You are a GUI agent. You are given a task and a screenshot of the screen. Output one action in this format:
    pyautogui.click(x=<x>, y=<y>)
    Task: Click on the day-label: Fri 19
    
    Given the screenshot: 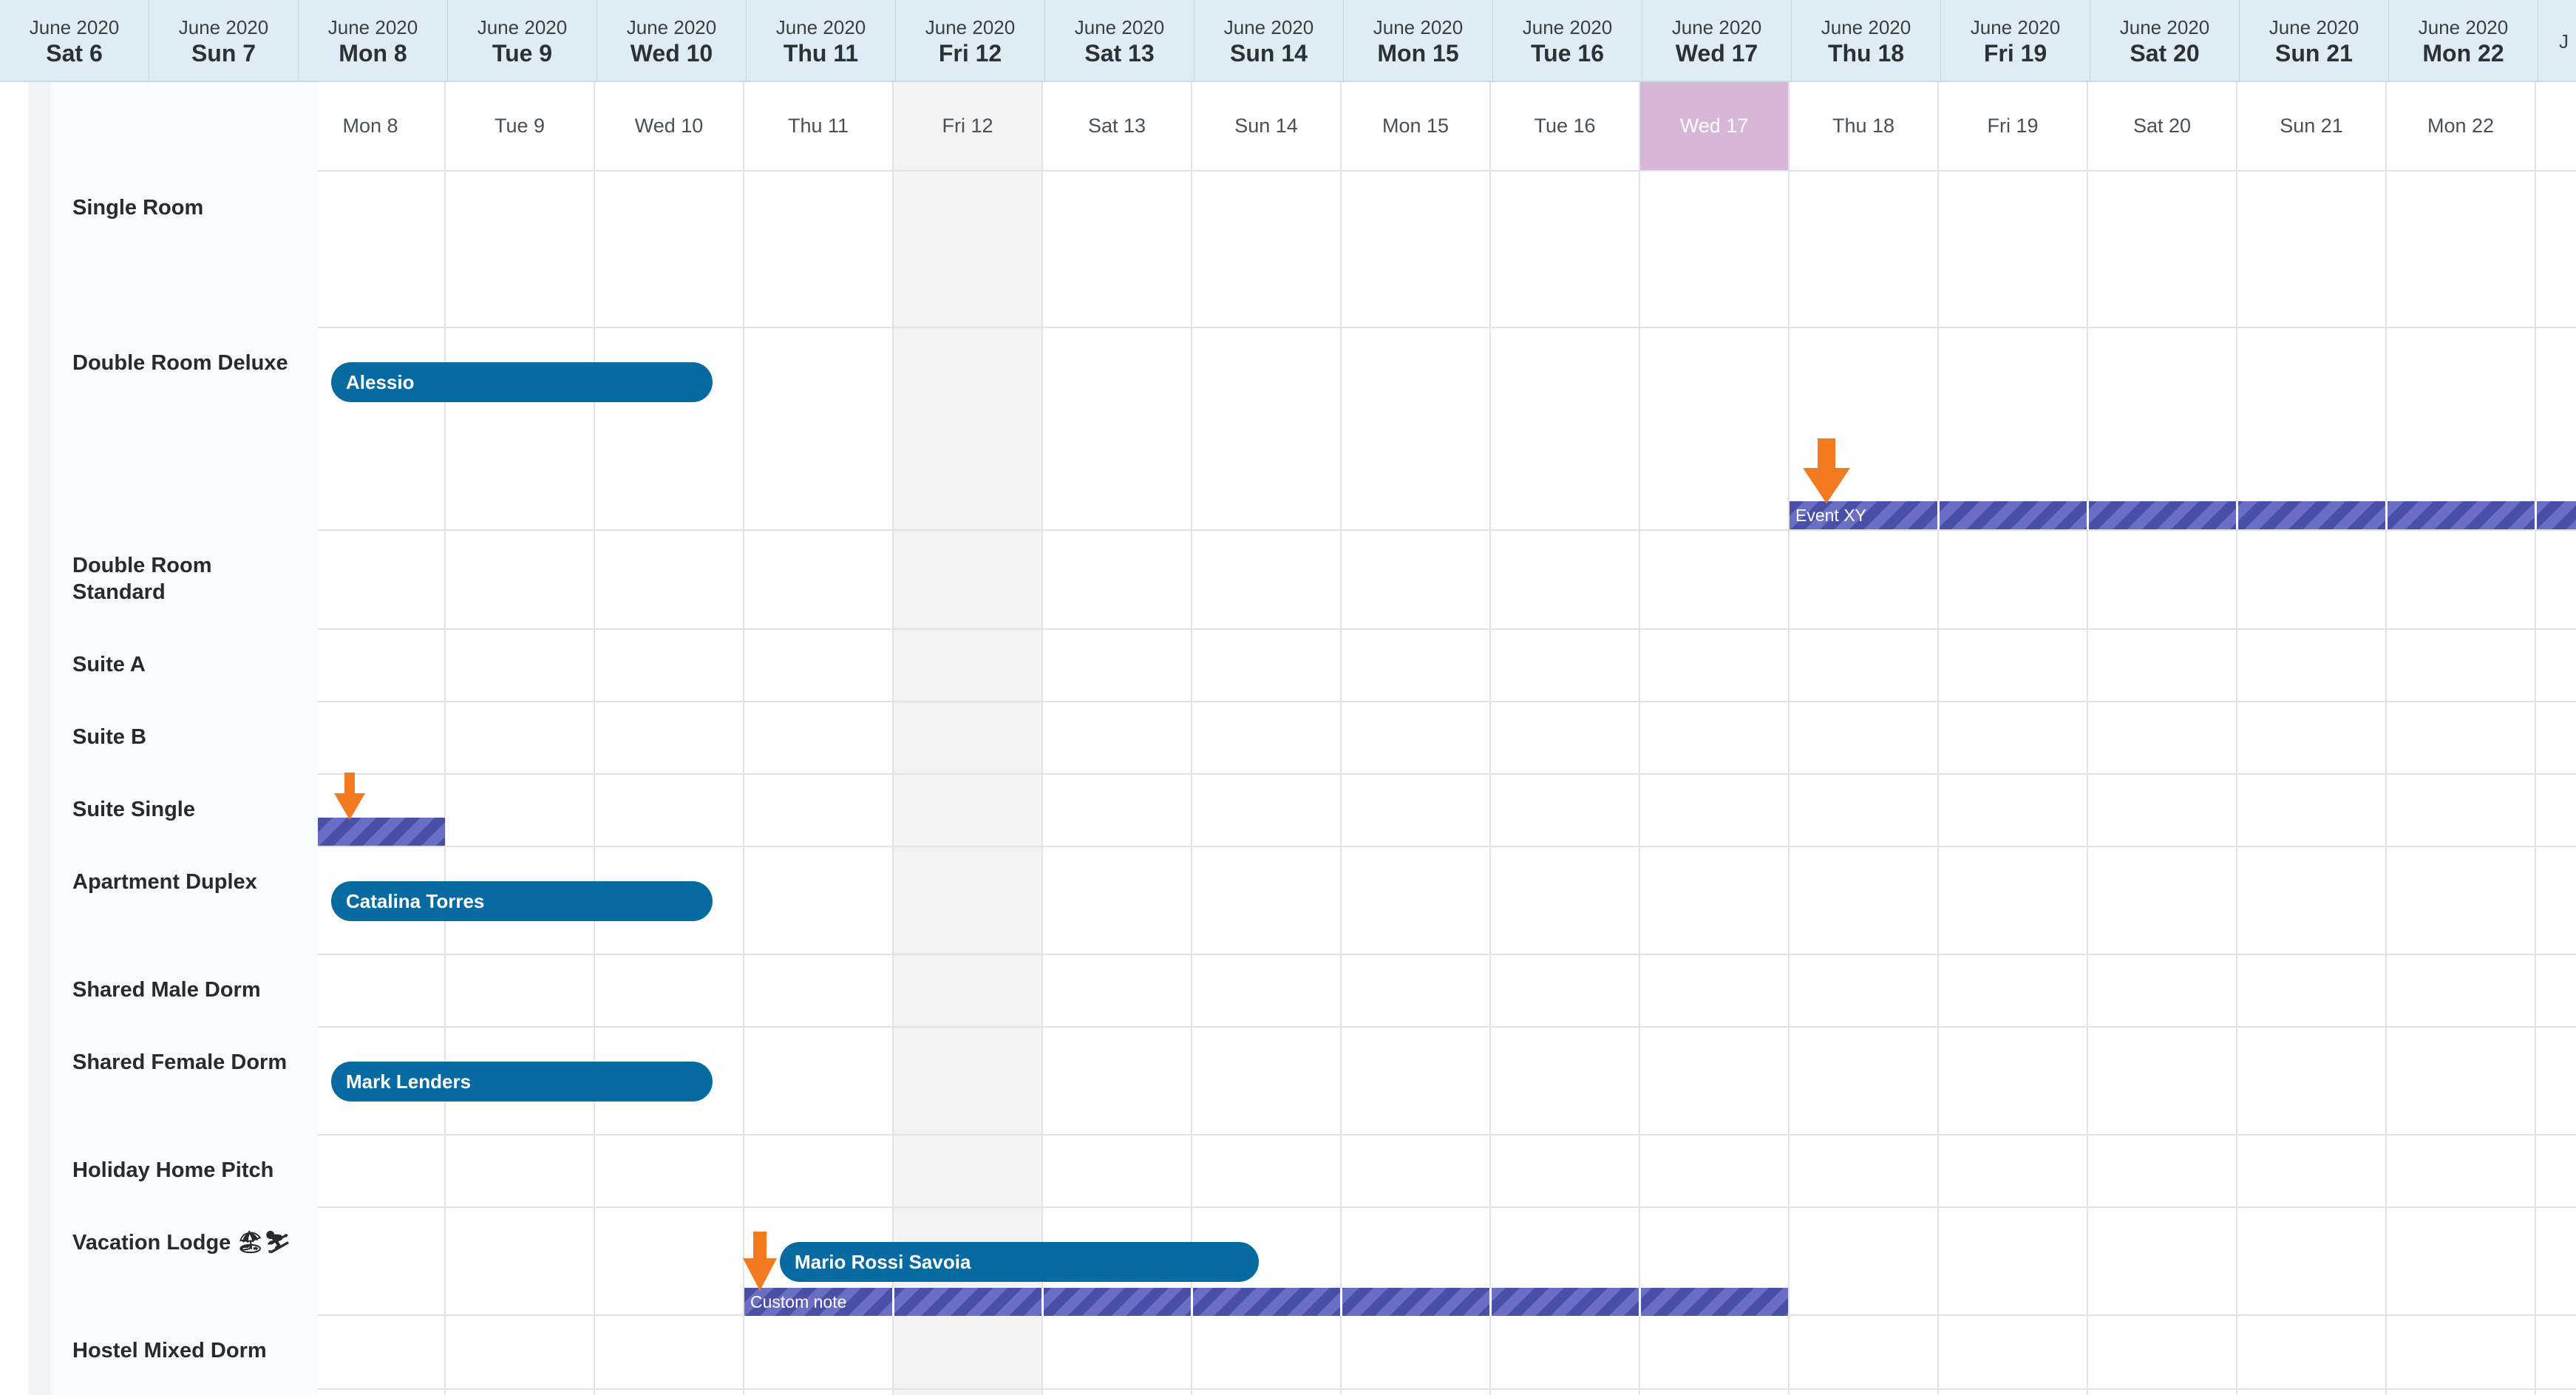 What is the action you would take?
    pyautogui.click(x=2015, y=53)
    